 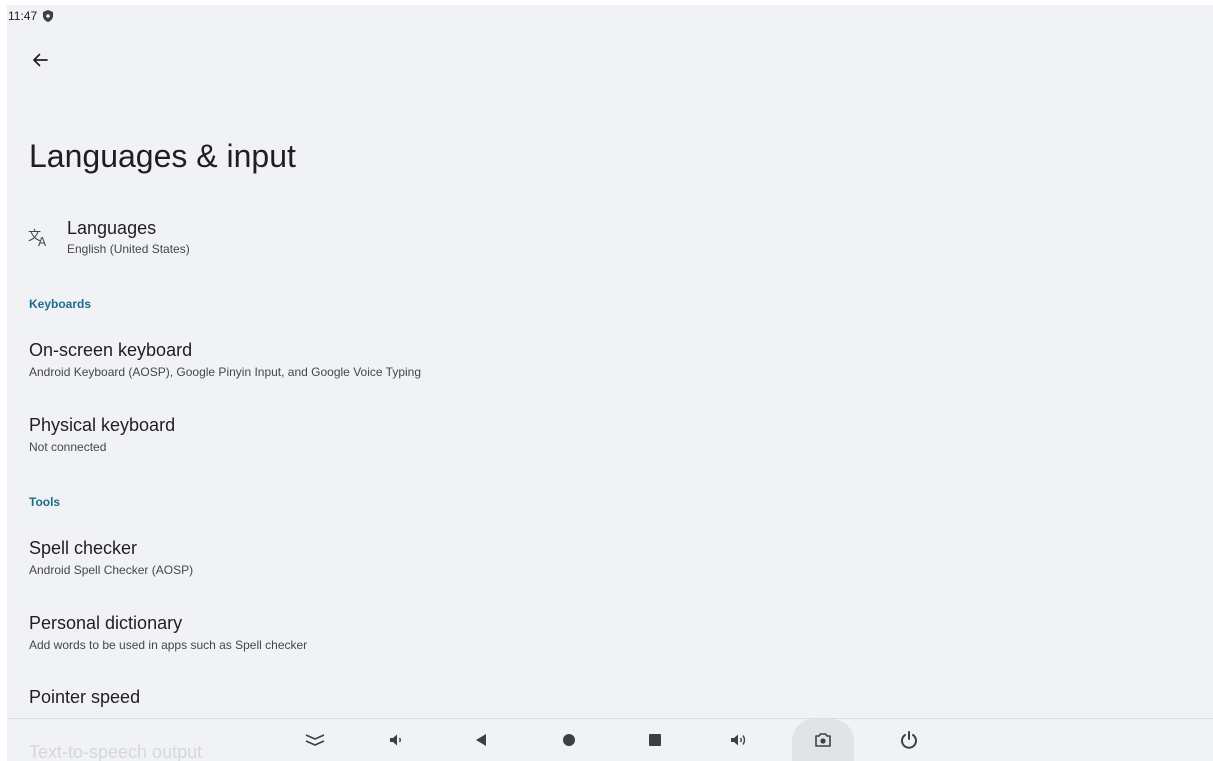 I want to click on text-to-speech-title: Text-to-speech output, so click(x=115, y=751).